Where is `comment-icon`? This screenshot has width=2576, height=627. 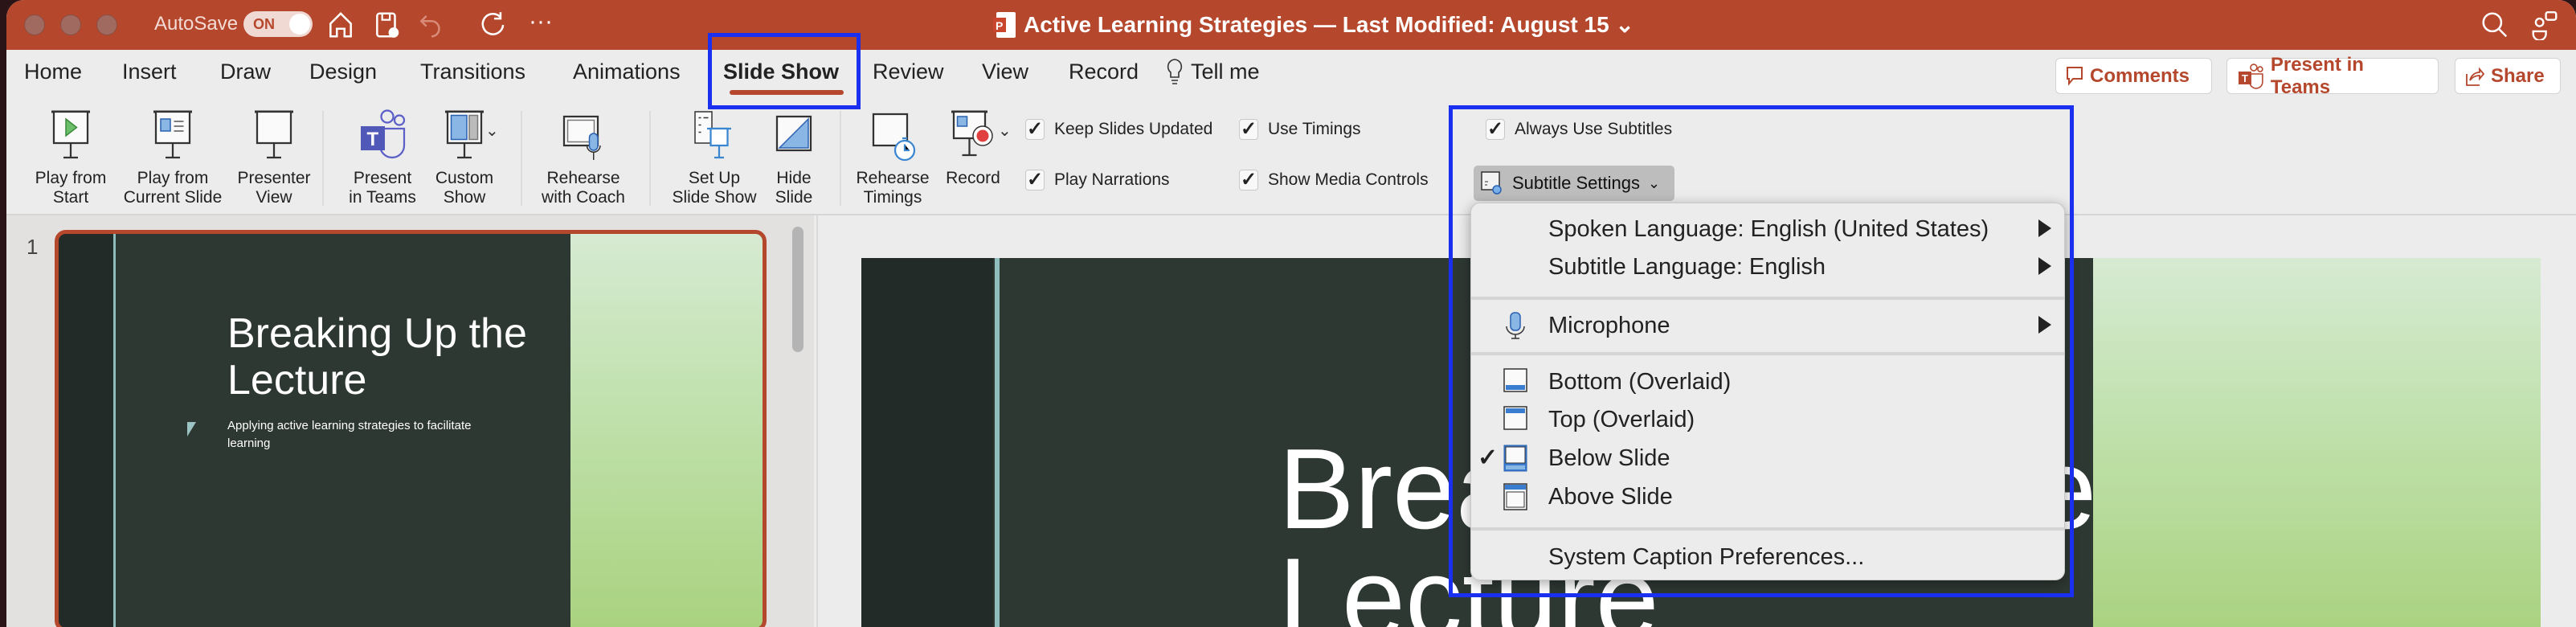
comment-icon is located at coordinates (2075, 76).